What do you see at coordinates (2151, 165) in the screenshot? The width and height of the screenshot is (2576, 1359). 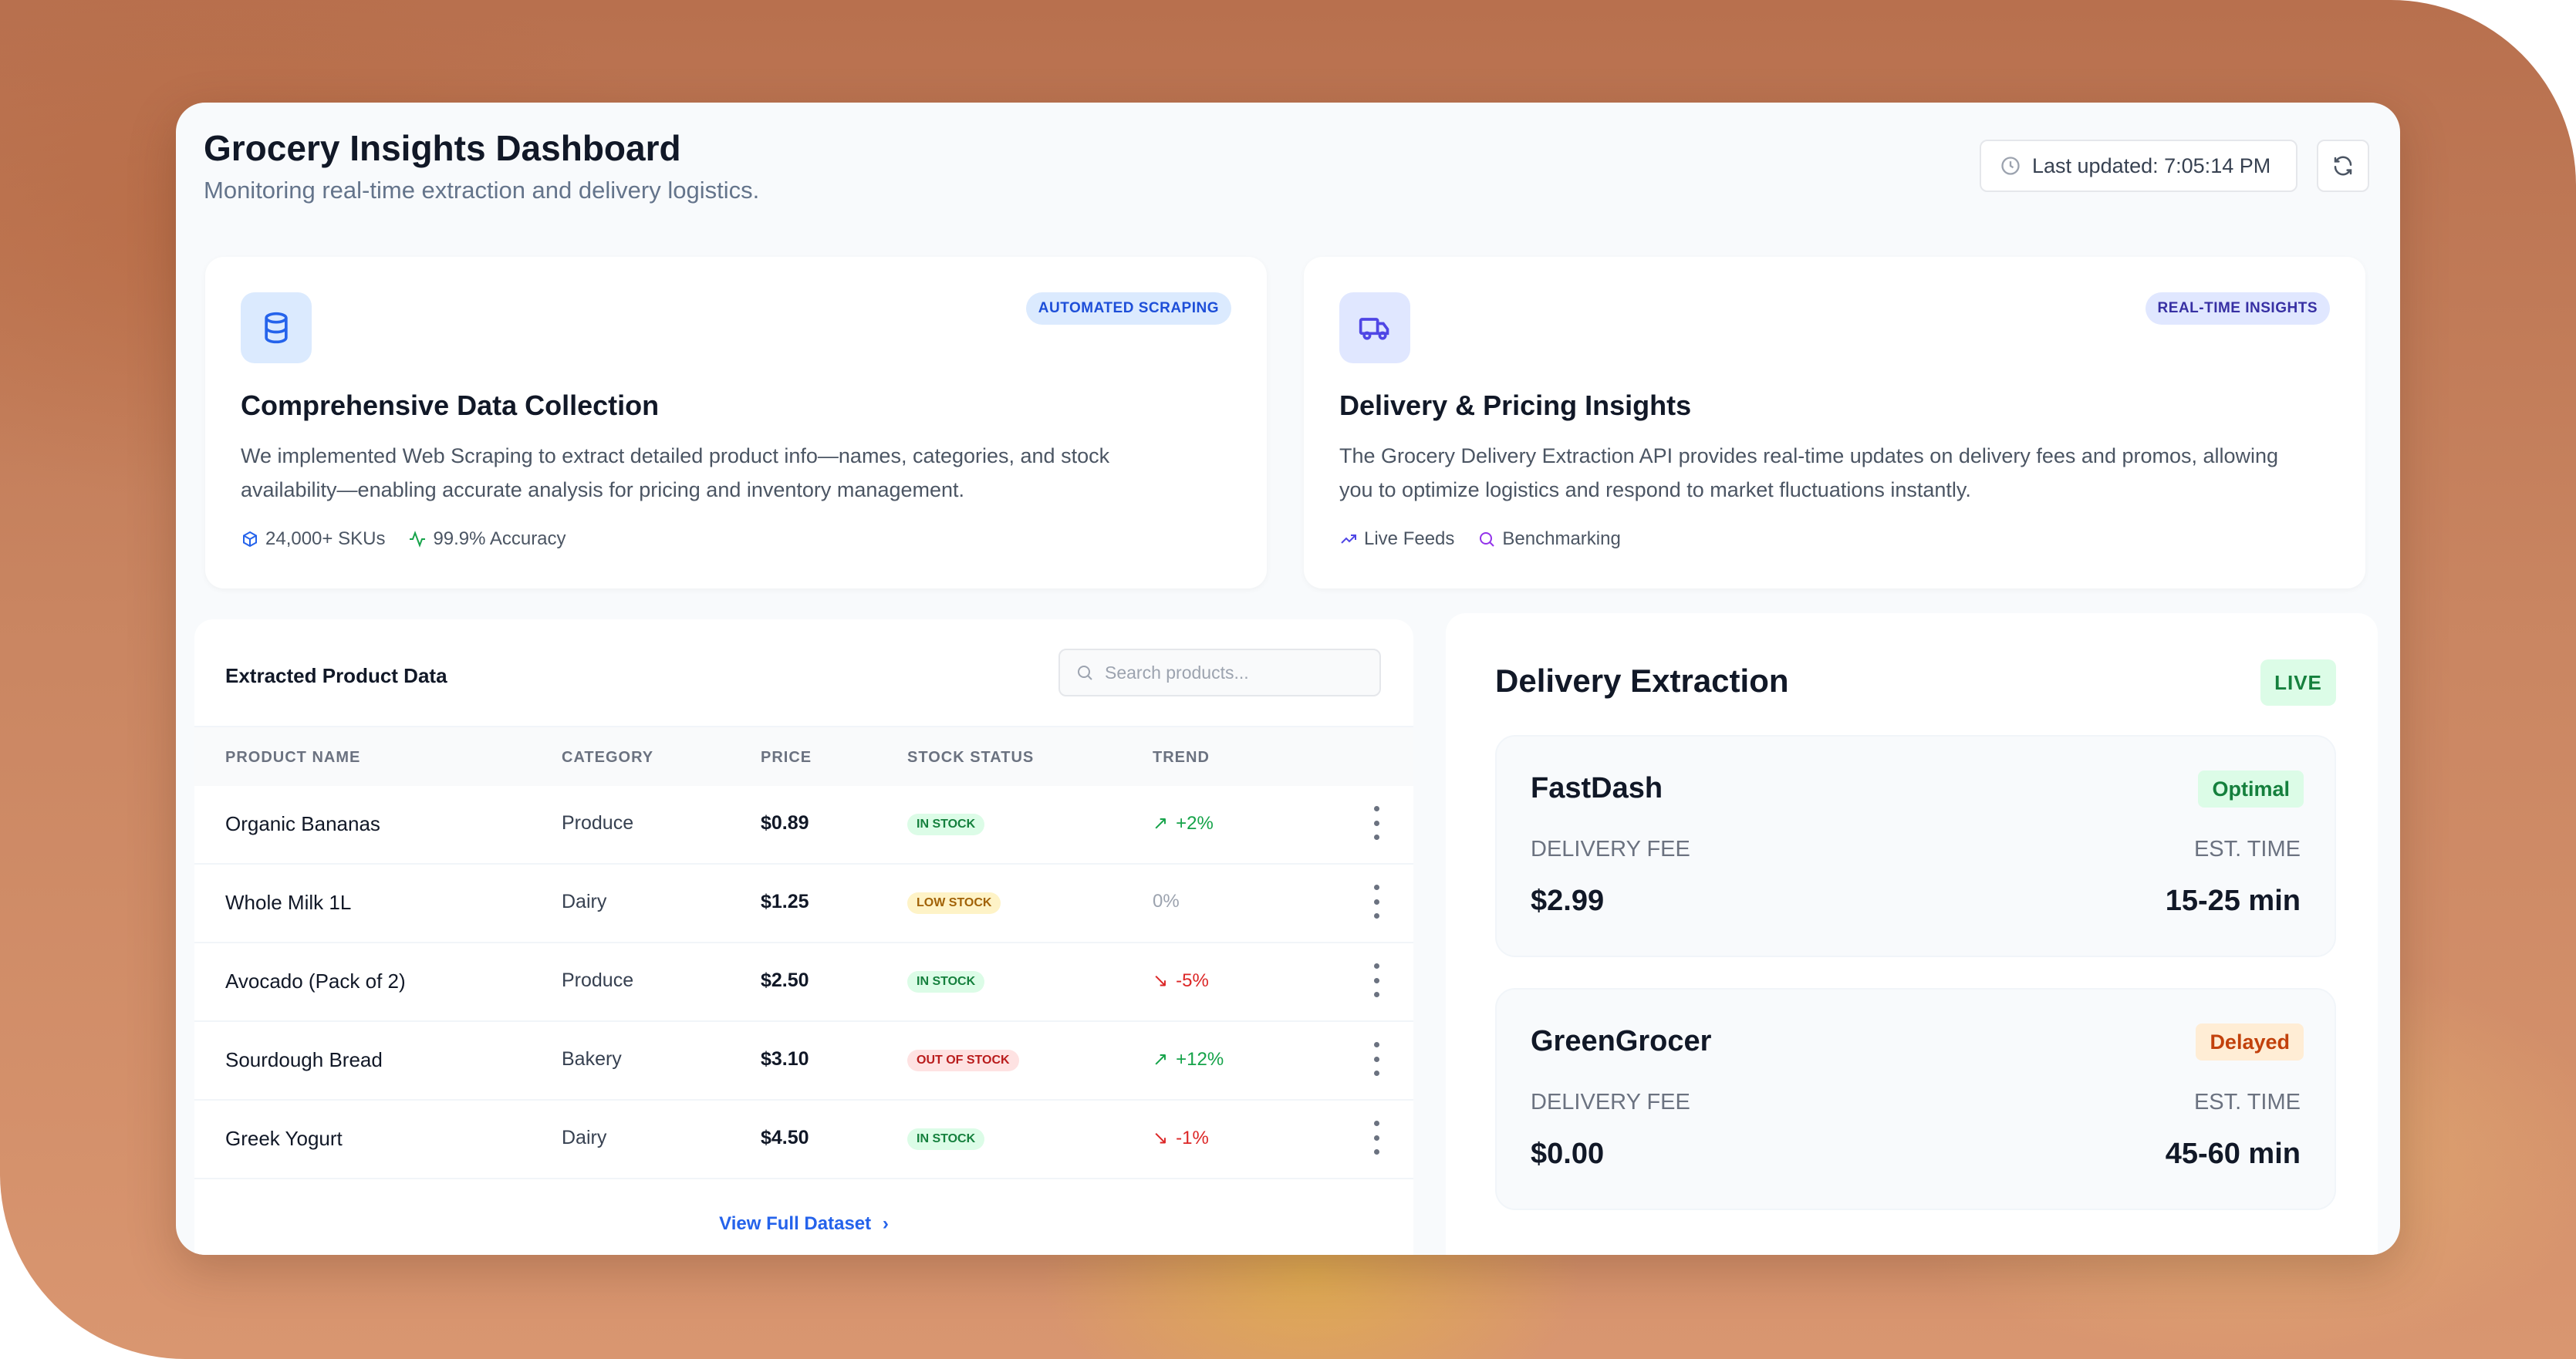 I see `last-updated-text: Last updated: 7:05:14 PM` at bounding box center [2151, 165].